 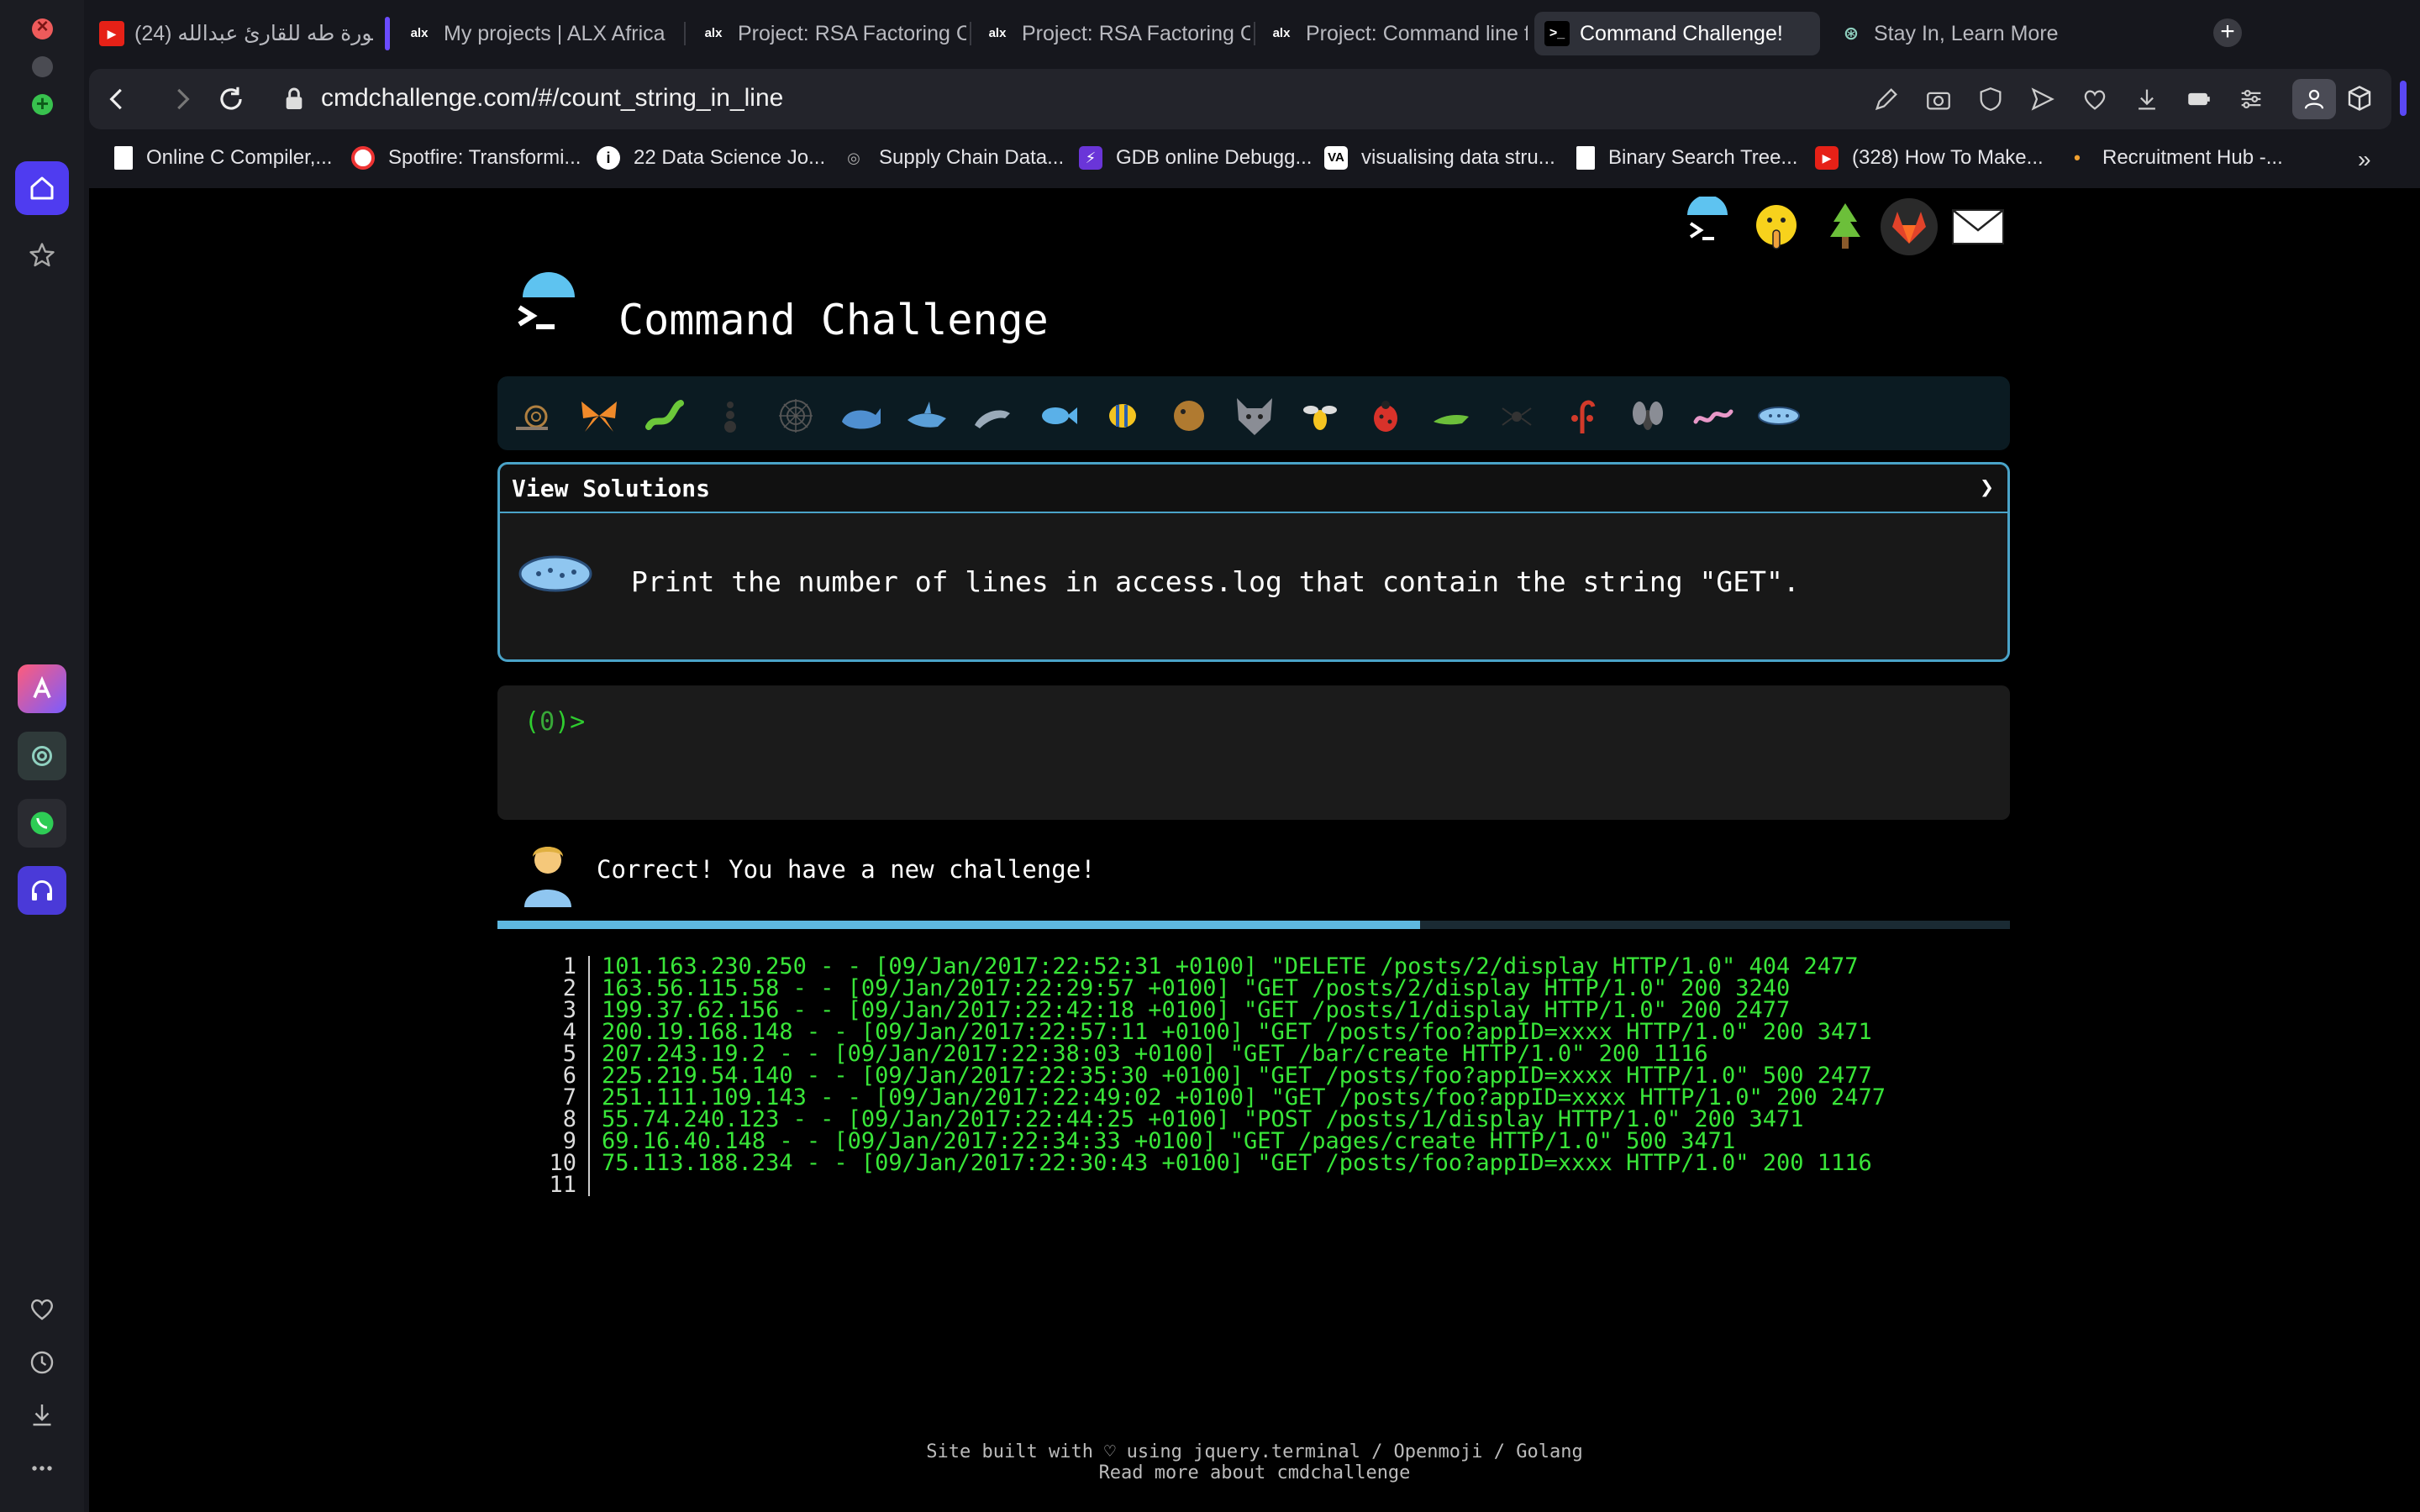 I want to click on tab-label: Project: RSA Factoring C, so click(x=1136, y=33).